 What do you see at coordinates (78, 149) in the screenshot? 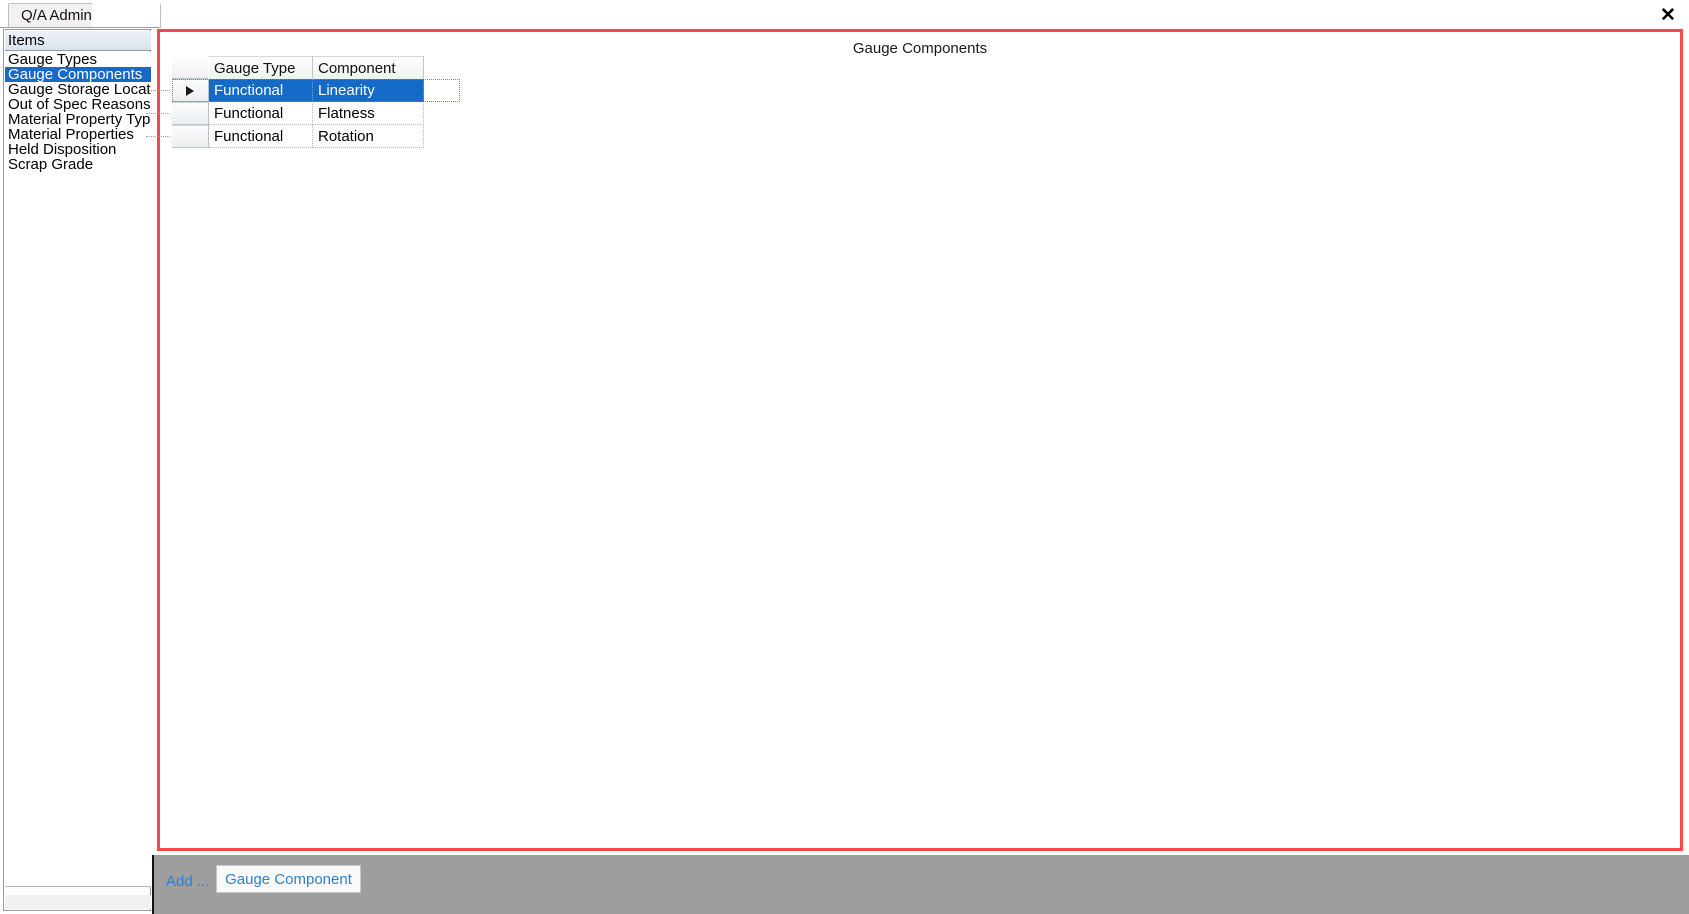
I see `sidebar-item-held-disposition: Held Disposition` at bounding box center [78, 149].